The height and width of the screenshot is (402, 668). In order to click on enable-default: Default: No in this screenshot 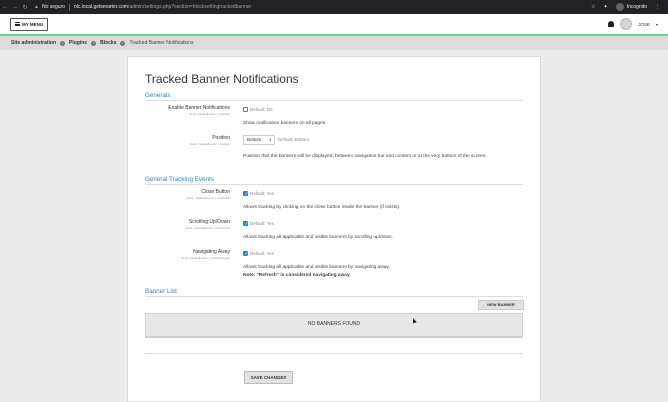, I will do `click(261, 109)`.